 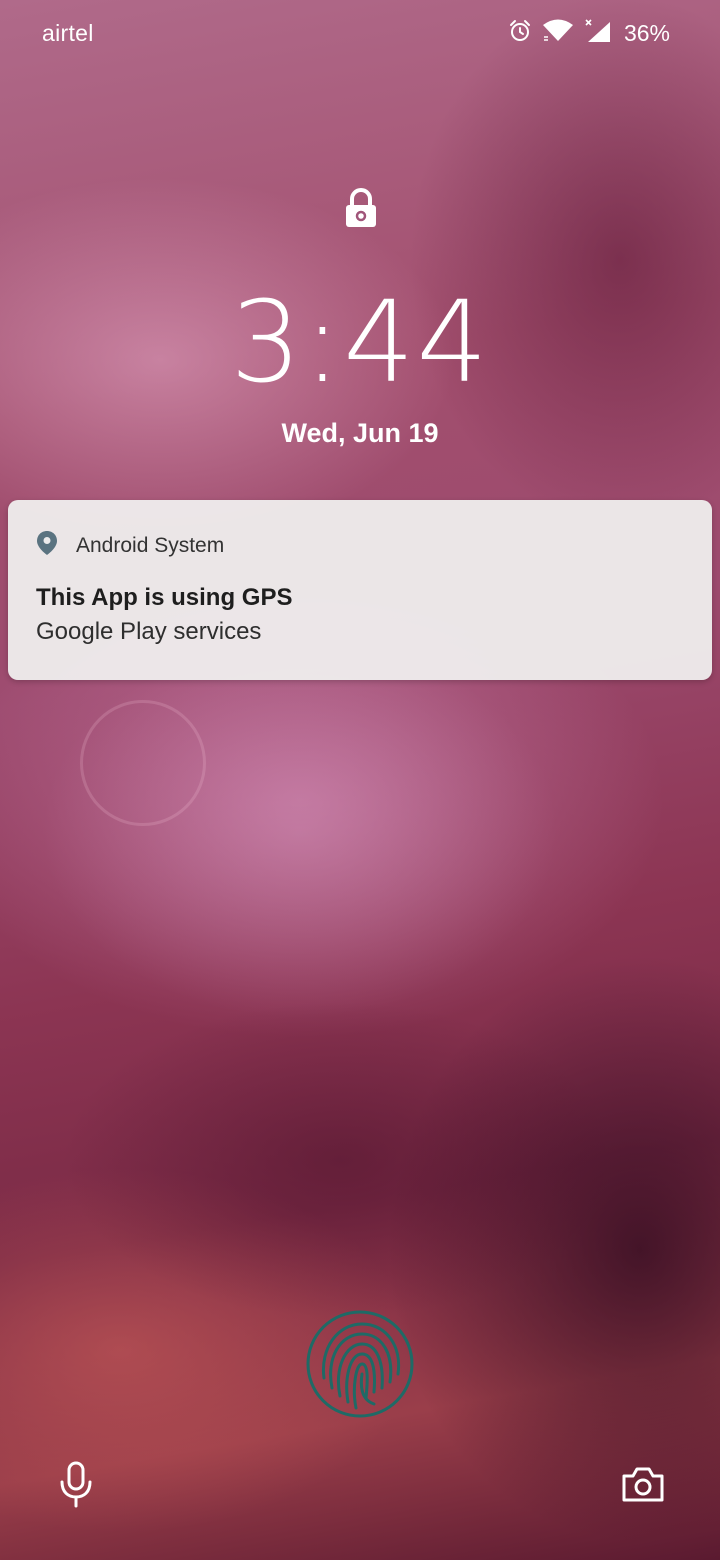 I want to click on notification-header: Android System, so click(x=130, y=545).